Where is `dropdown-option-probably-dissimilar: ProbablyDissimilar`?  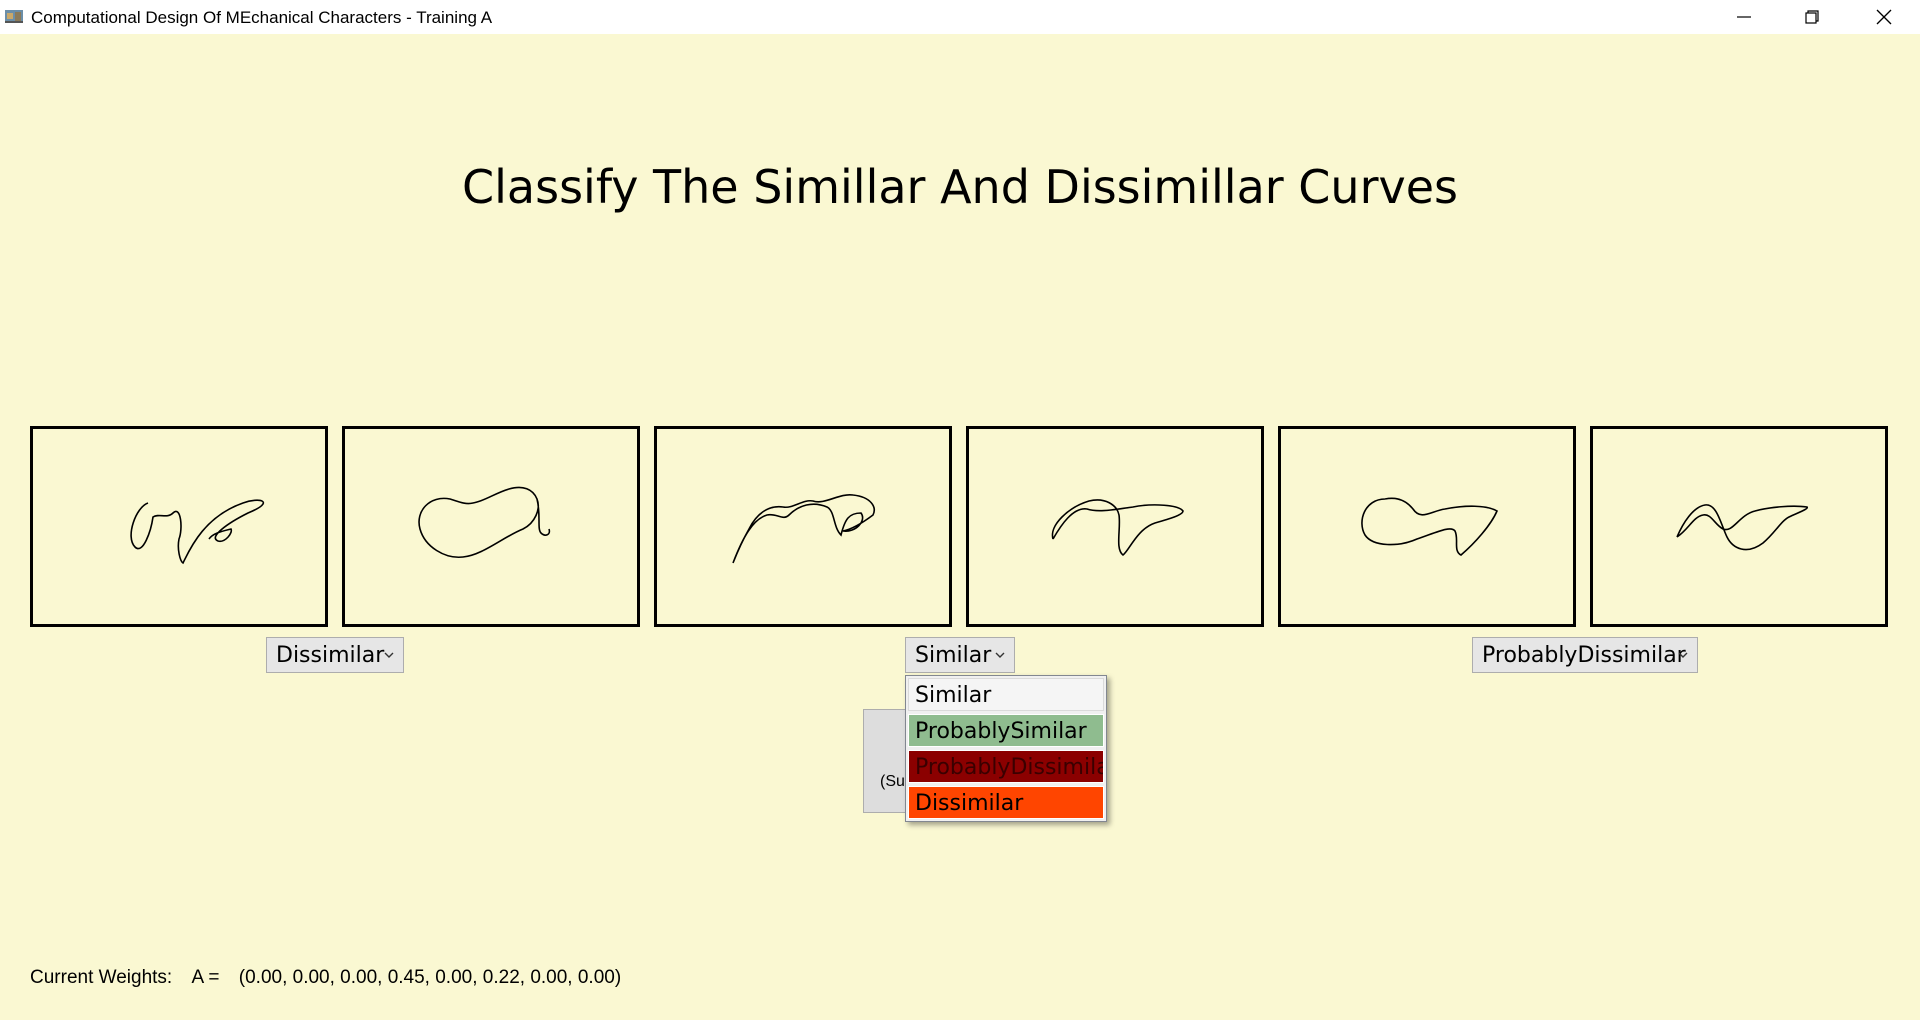
dropdown-option-probably-dissimilar: ProbablyDissimilar is located at coordinates (1006, 766).